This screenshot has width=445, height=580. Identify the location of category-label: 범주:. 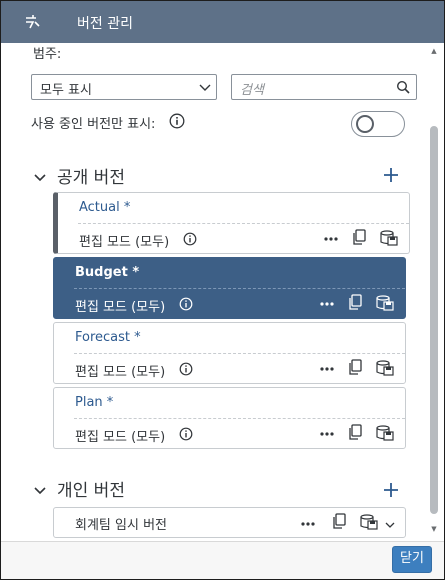
(47, 54).